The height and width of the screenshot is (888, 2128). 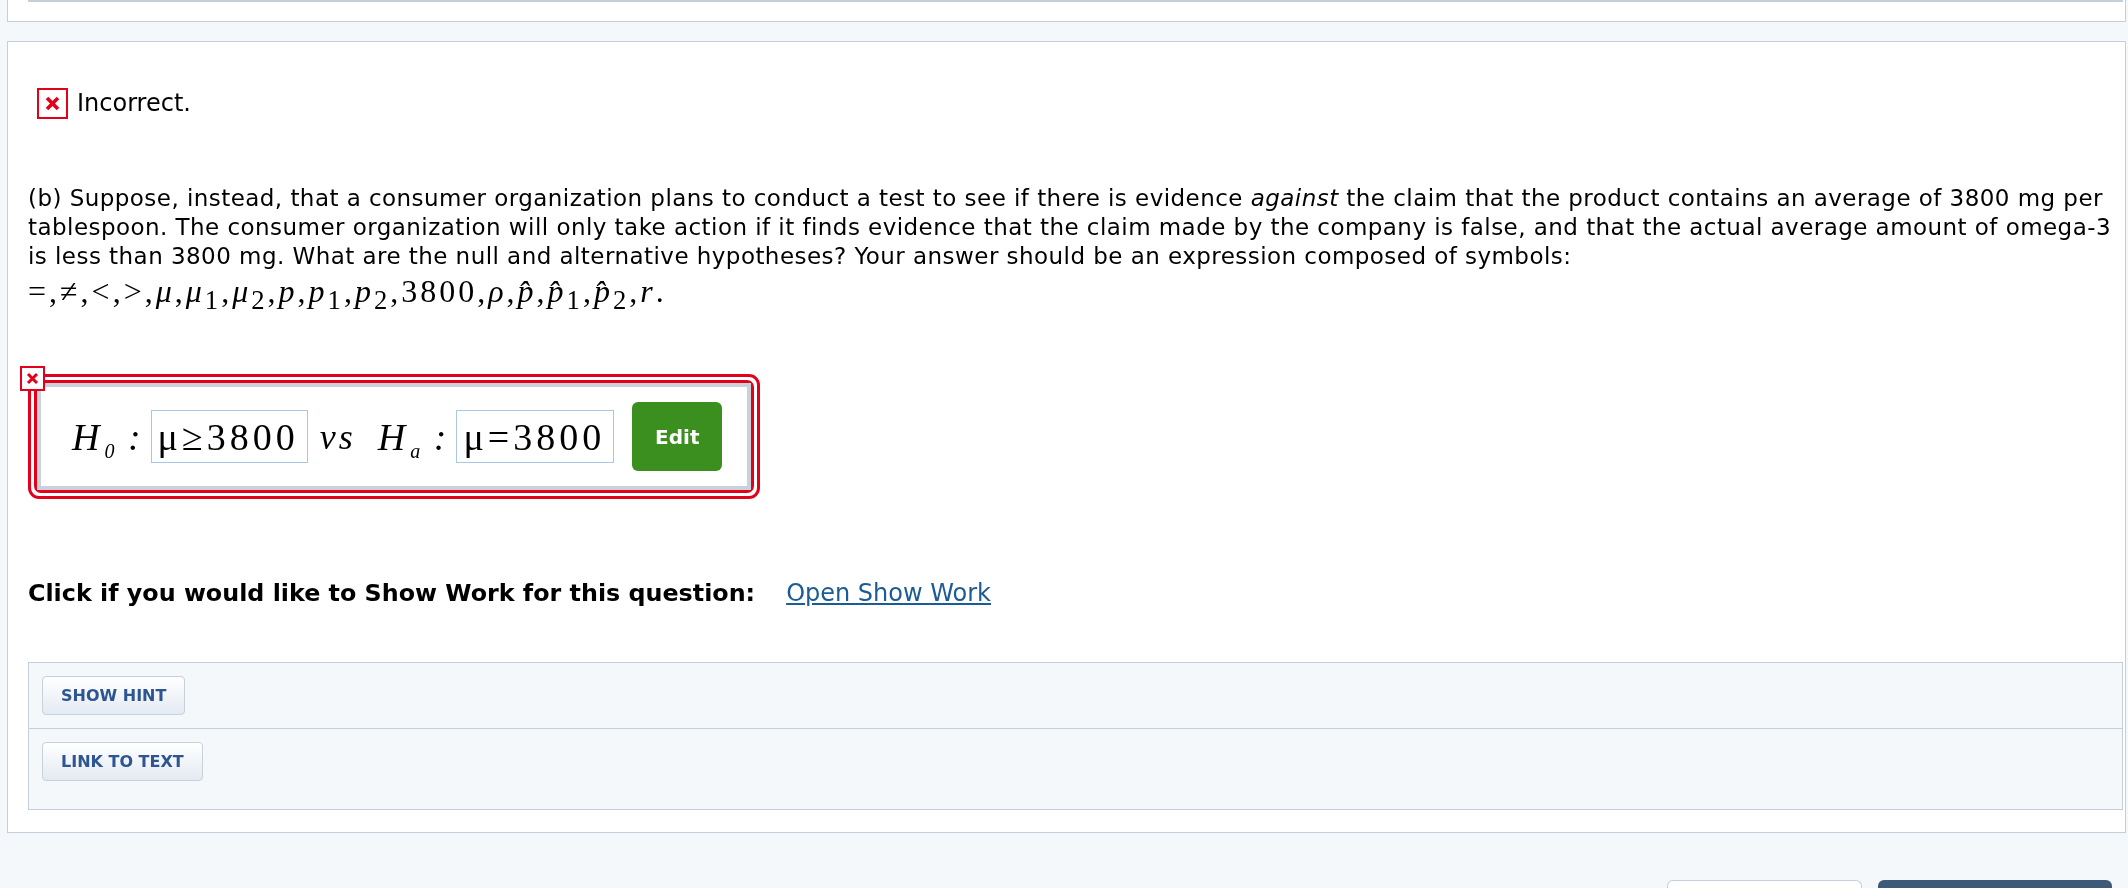 What do you see at coordinates (134, 103) in the screenshot?
I see `feedback-text: Incorrect.` at bounding box center [134, 103].